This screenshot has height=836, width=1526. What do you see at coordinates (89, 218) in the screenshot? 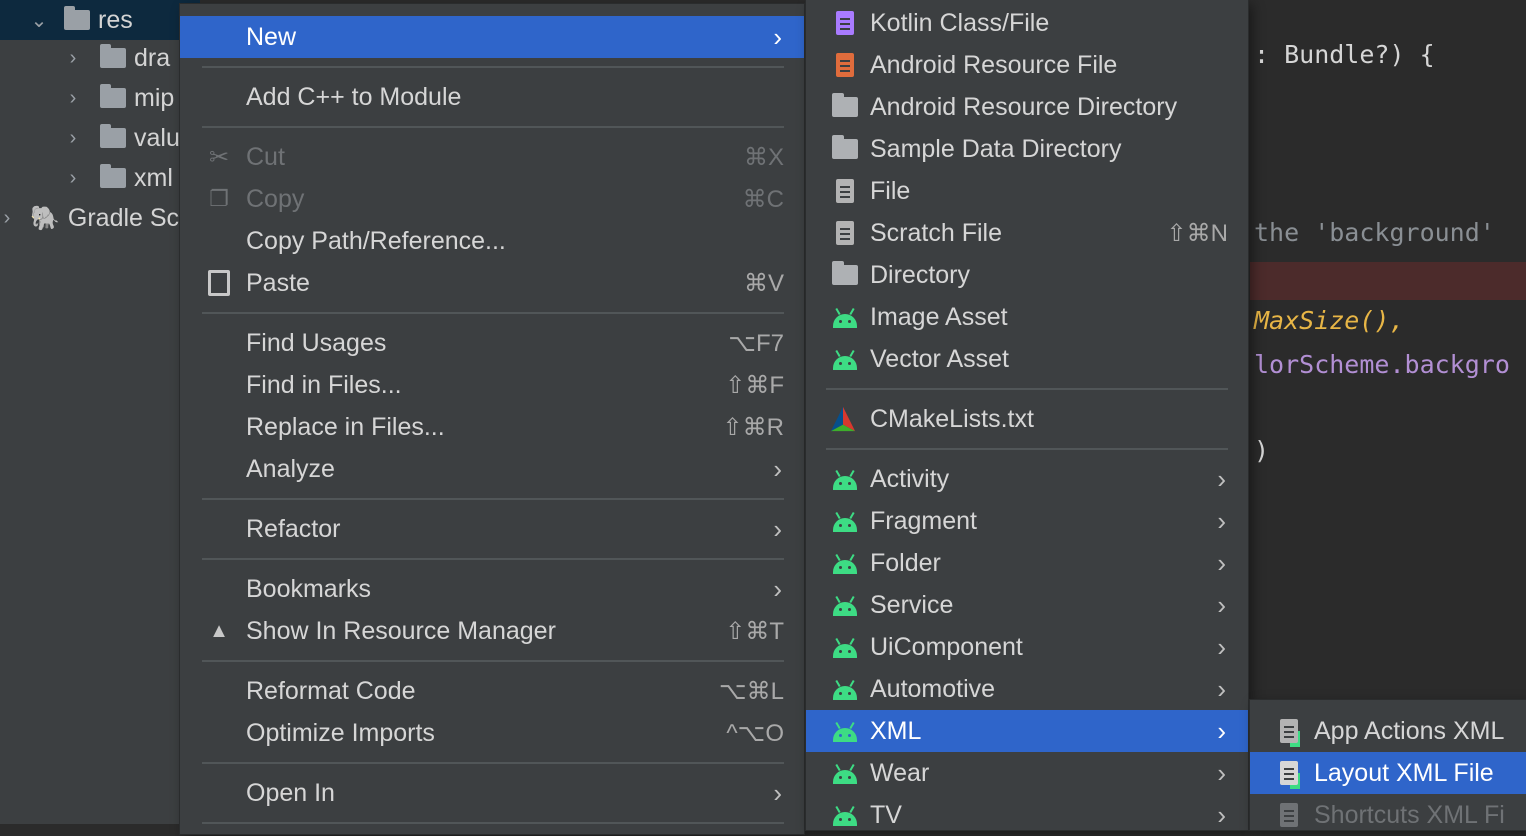
I see `tree-item-gradle-scripts: › 🐘 Gradle Sc` at bounding box center [89, 218].